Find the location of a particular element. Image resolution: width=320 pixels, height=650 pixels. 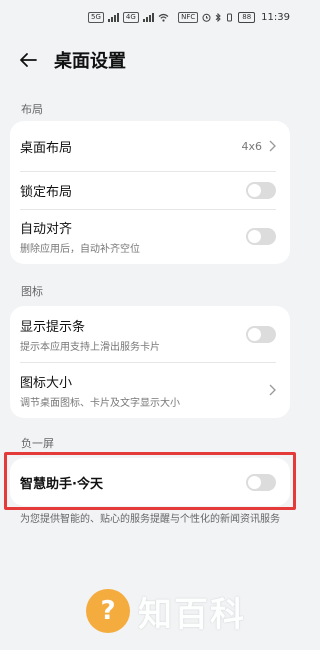

minus-one-card: 智慧助手·今天 is located at coordinates (150, 482).